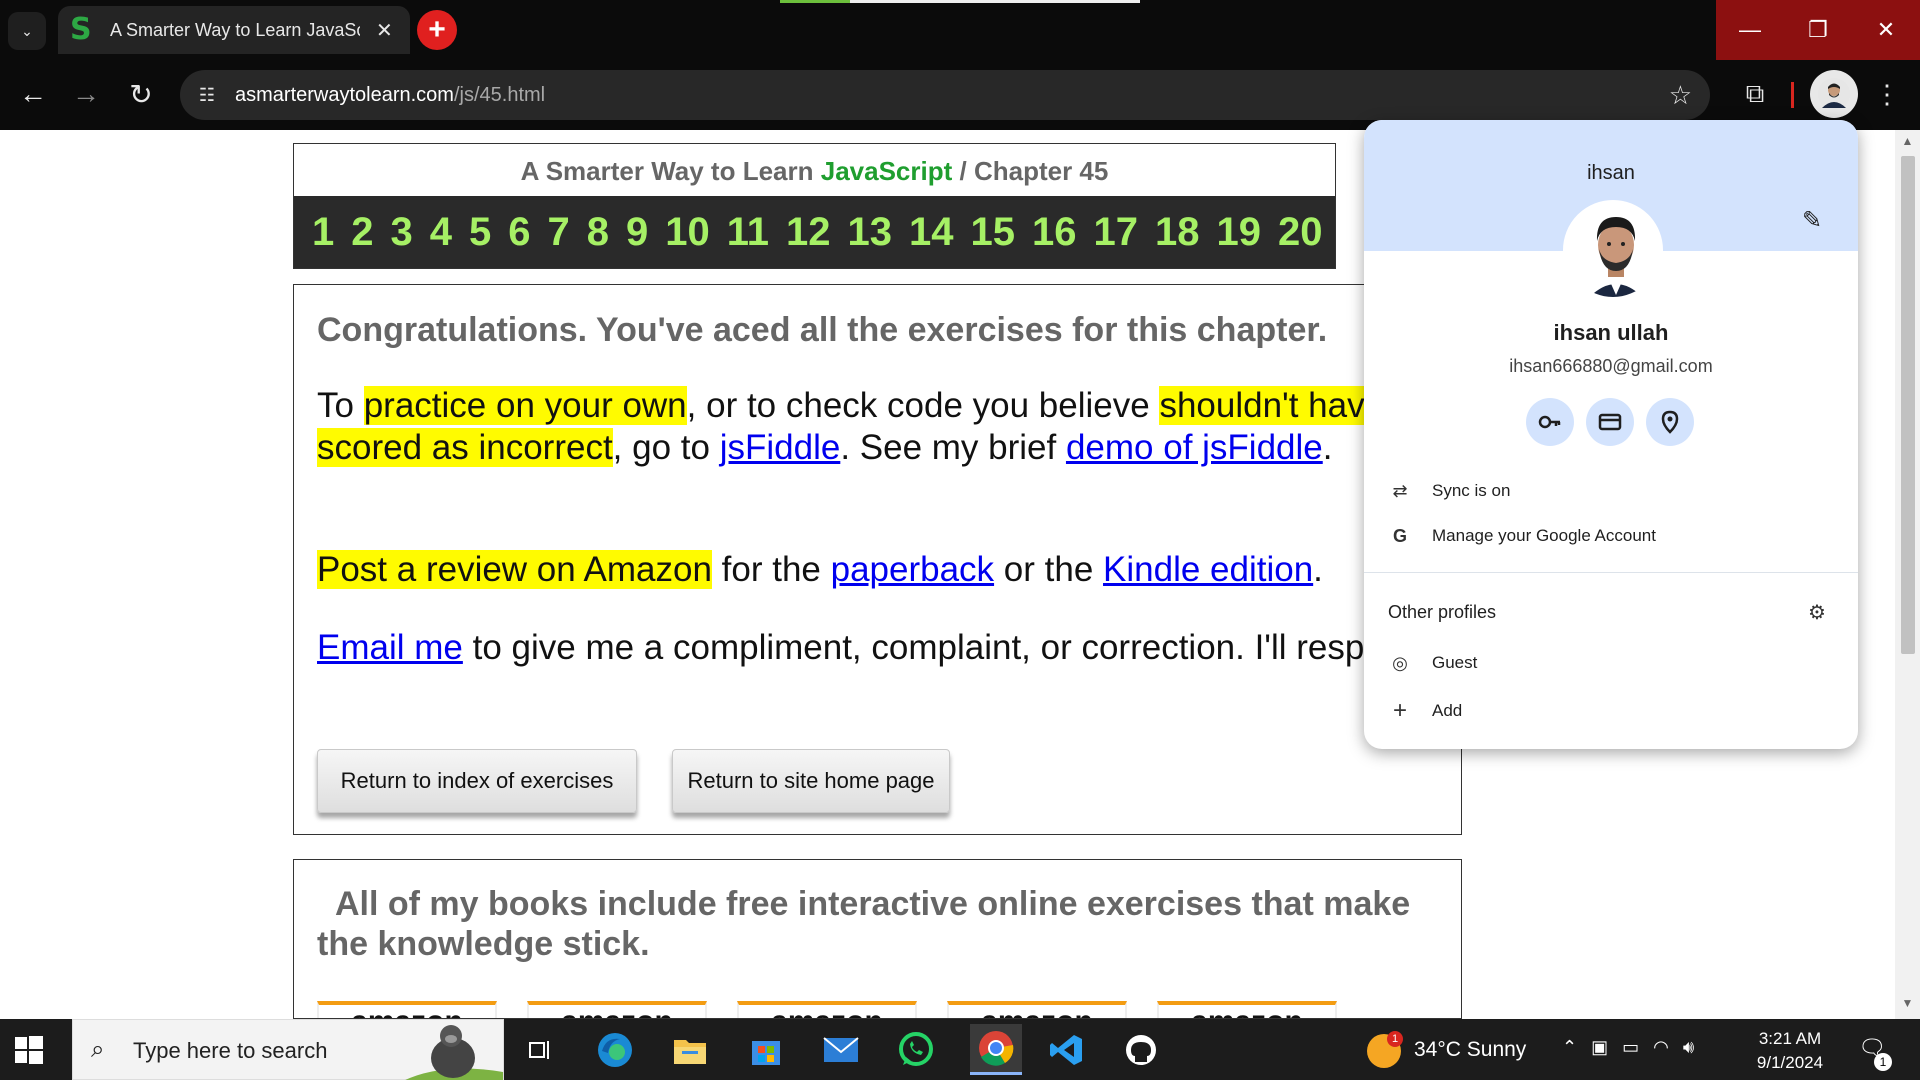 The height and width of the screenshot is (1080, 1920). Describe the element at coordinates (1755, 94) in the screenshot. I see `extensions-puzzle-icon: ⧉` at that location.